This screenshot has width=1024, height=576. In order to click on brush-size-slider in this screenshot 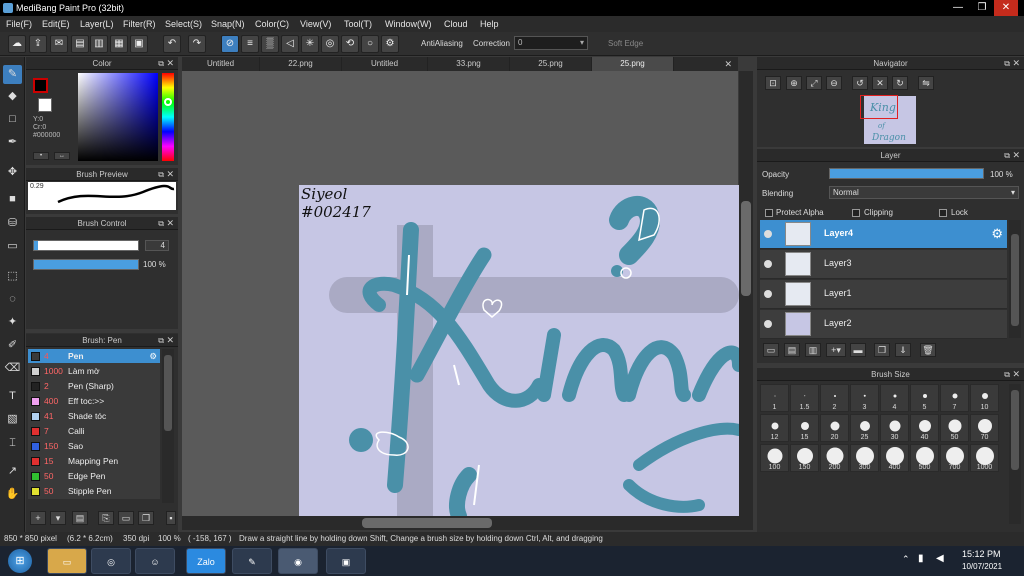, I will do `click(86, 245)`.